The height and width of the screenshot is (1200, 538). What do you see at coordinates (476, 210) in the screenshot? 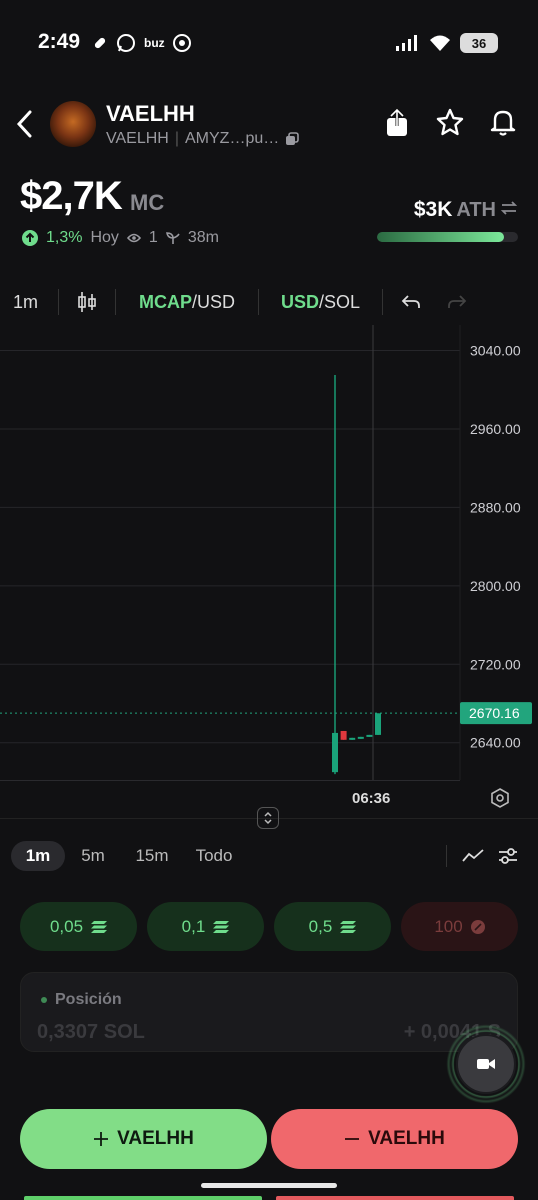
I see `ath-label: ATH` at bounding box center [476, 210].